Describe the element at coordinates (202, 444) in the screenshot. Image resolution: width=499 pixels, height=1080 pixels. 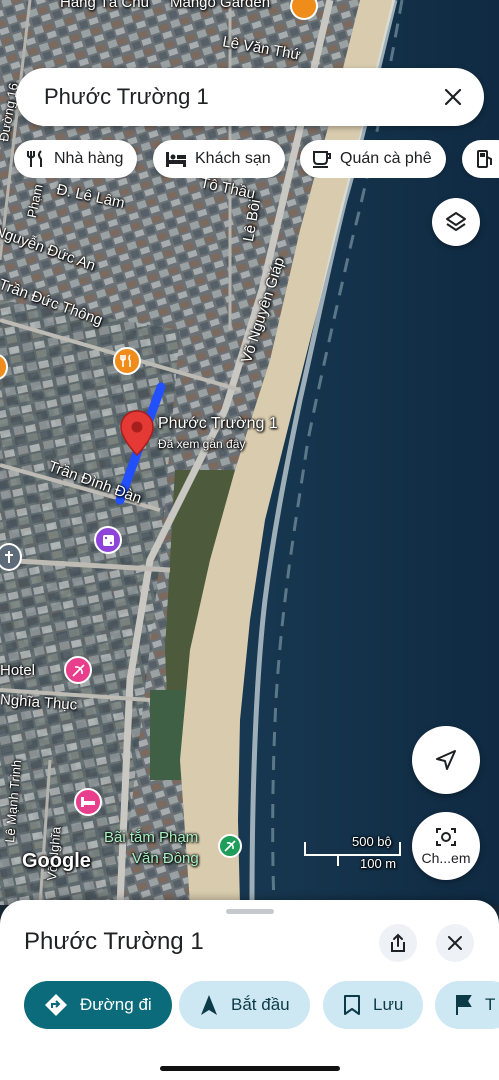
I see `pin-subtitle: Đã xem gần đây` at that location.